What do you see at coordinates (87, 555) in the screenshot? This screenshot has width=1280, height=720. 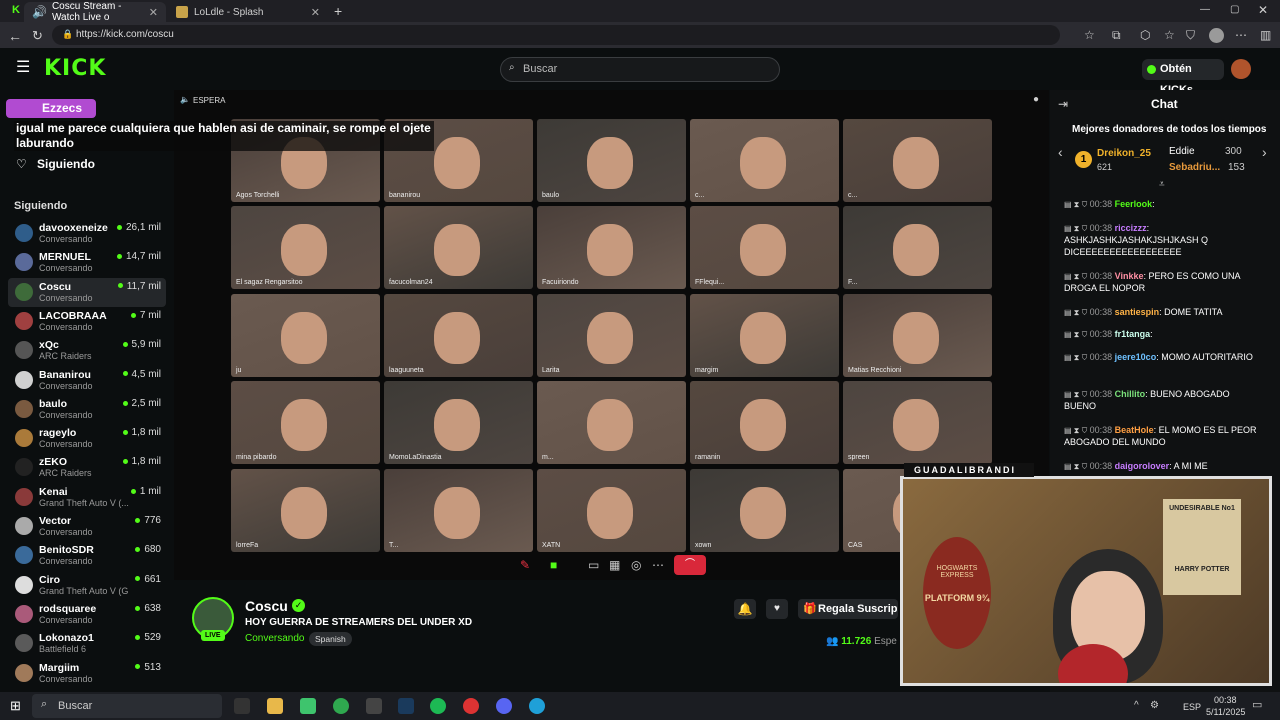 I see `sidebar-item-benitosdr: BenitoSDR Conversando 680` at bounding box center [87, 555].